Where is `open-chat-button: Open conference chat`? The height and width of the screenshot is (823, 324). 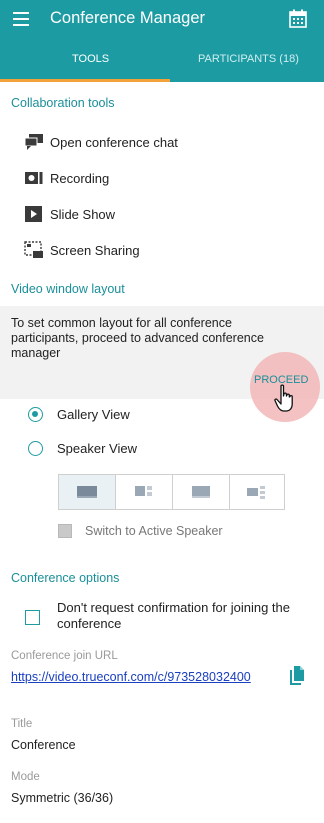
open-chat-button: Open conference chat is located at coordinates (154, 142).